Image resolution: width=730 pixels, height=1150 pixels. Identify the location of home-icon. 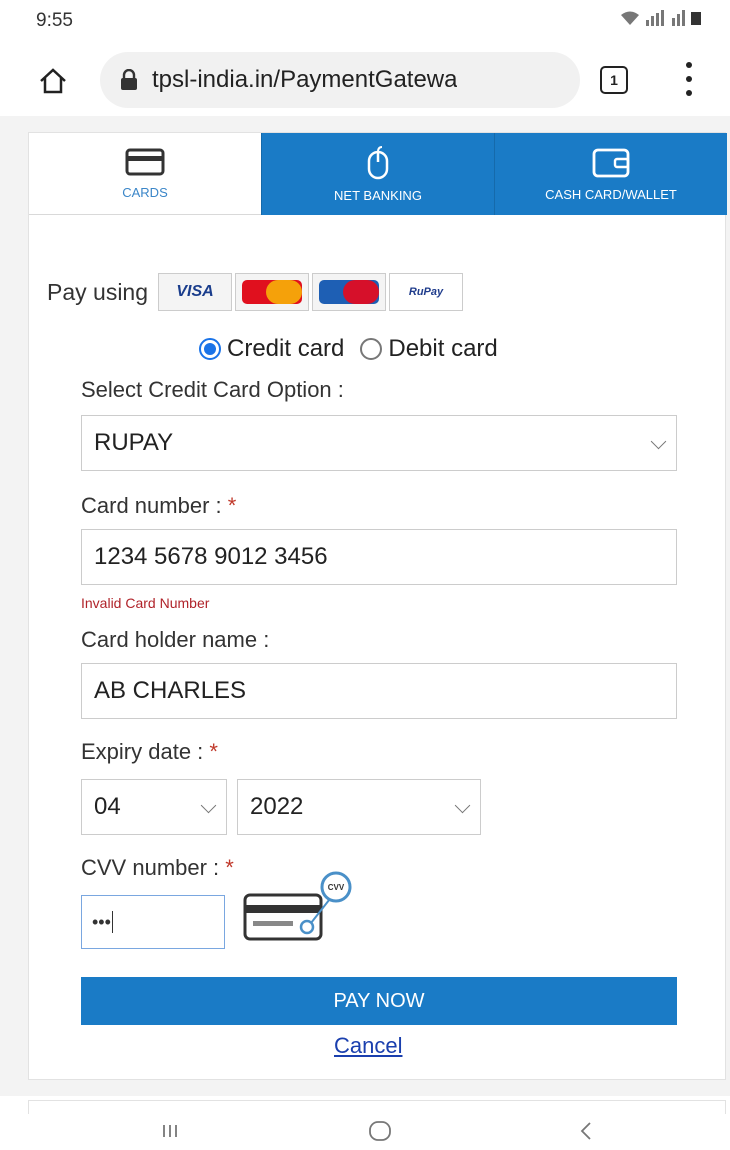
(53, 81).